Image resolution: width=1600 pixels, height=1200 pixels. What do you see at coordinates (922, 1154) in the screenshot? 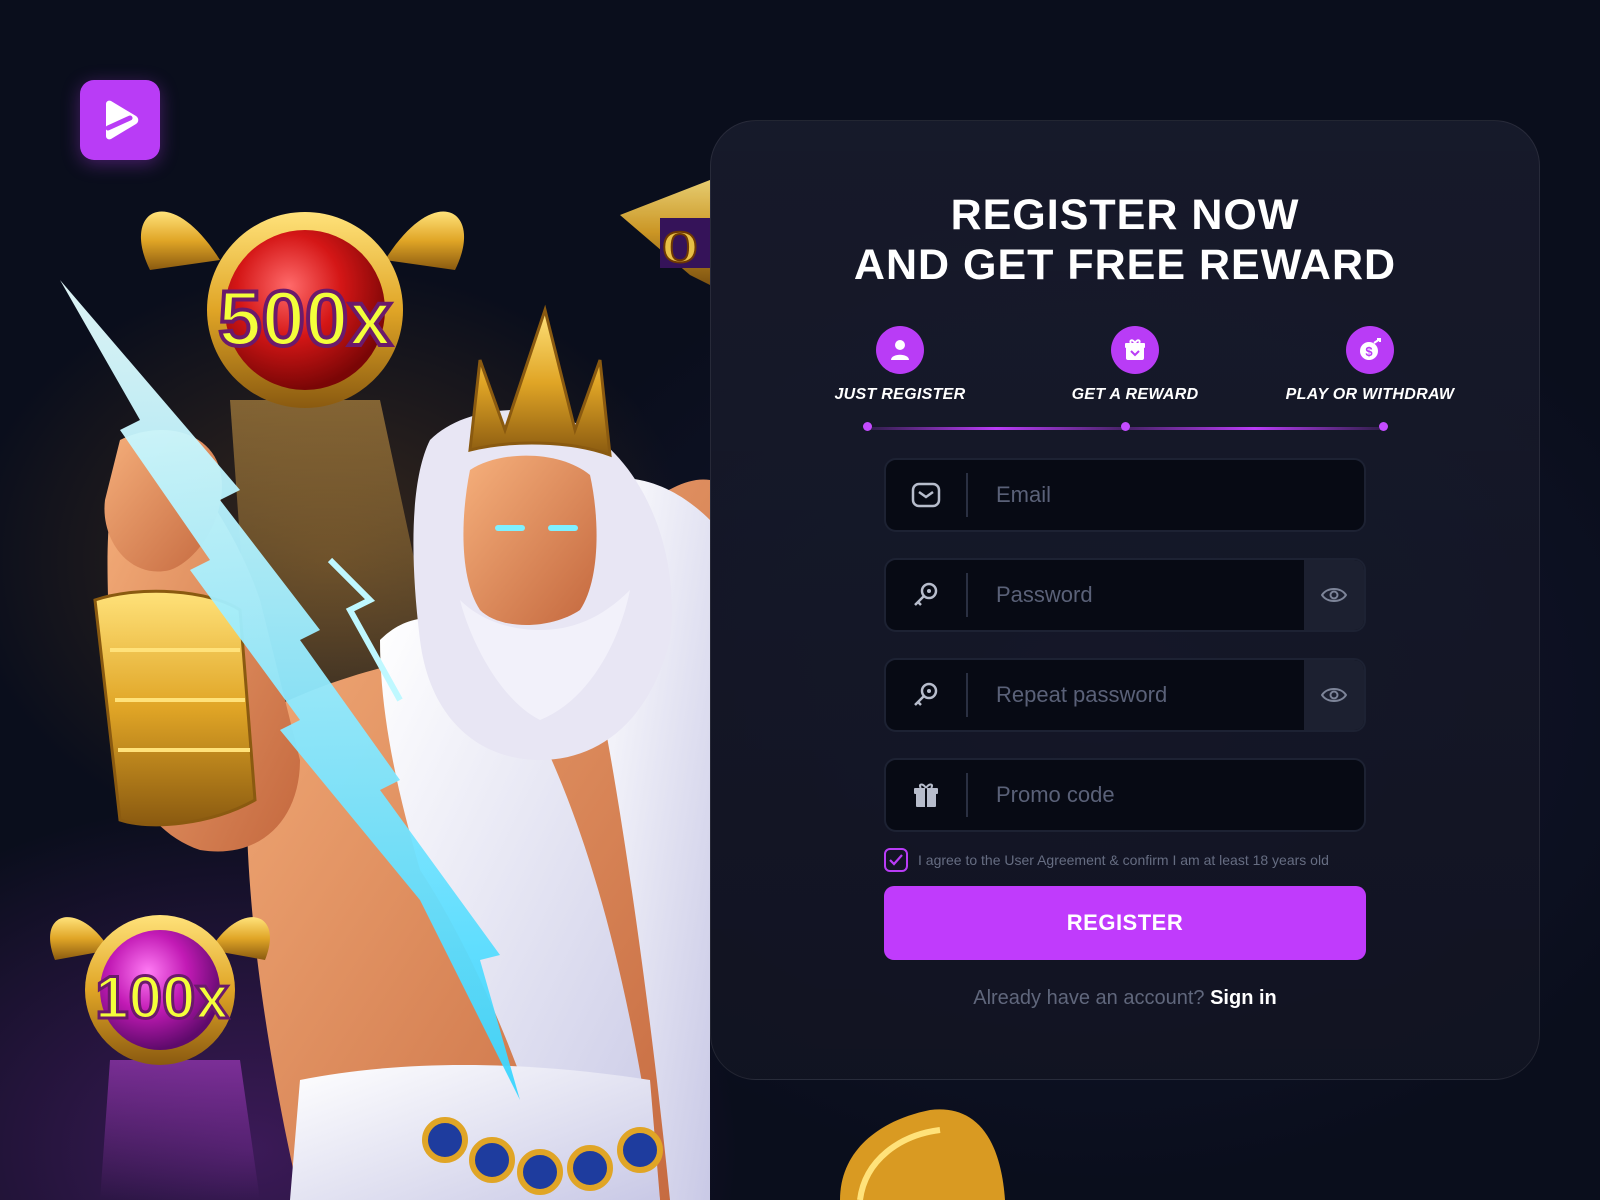
I see `armlet-decoration` at bounding box center [922, 1154].